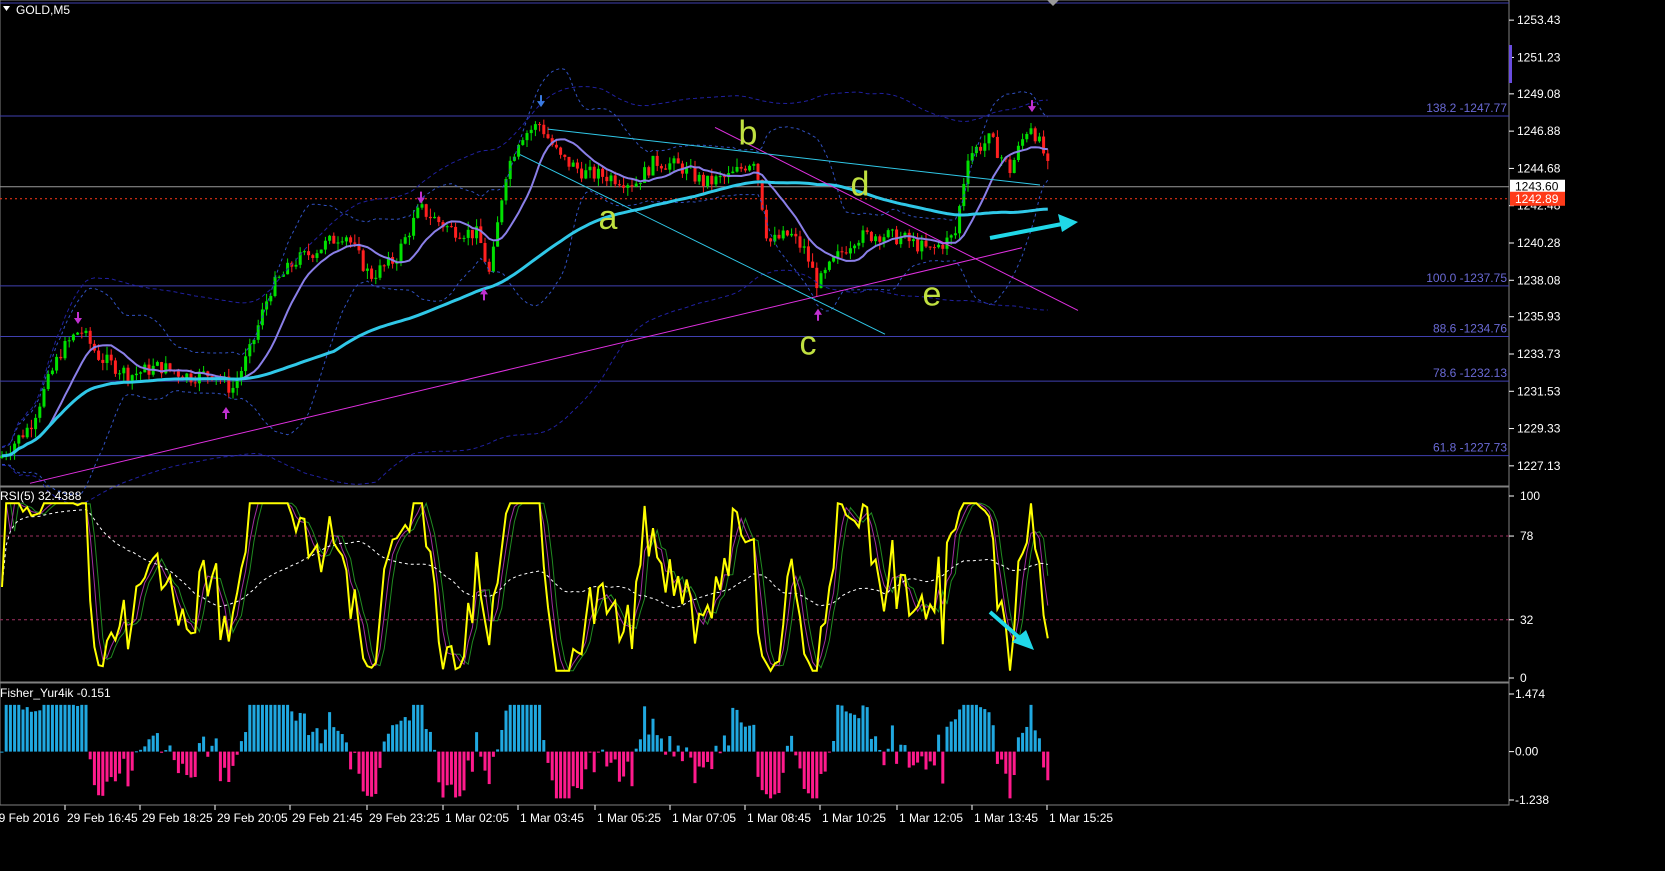 The height and width of the screenshot is (871, 1665). Describe the element at coordinates (1537, 199) in the screenshot. I see `bid-price-value: 1242.89` at that location.